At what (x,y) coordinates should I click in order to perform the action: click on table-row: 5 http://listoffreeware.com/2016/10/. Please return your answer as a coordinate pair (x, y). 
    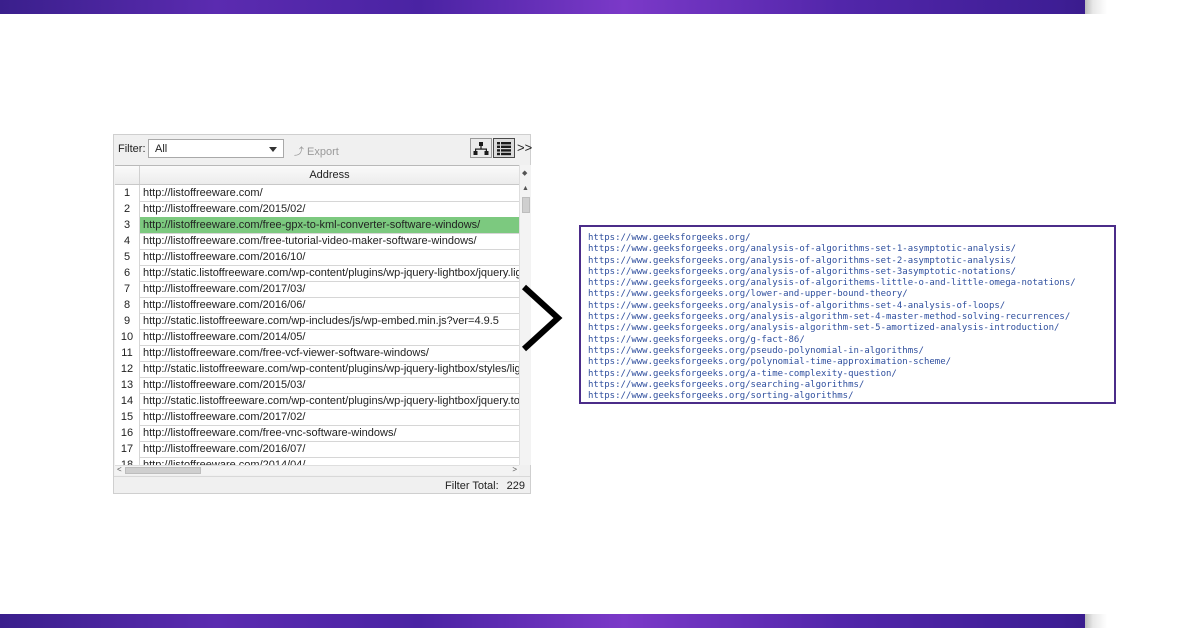
    Looking at the image, I should click on (317, 257).